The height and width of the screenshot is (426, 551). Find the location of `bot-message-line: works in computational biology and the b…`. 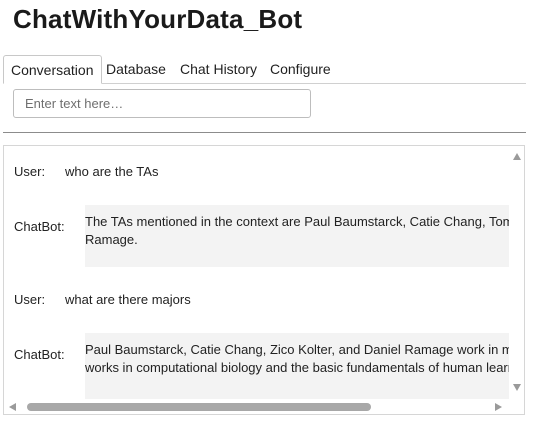

bot-message-line: works in computational biology and the b… is located at coordinates (297, 367).